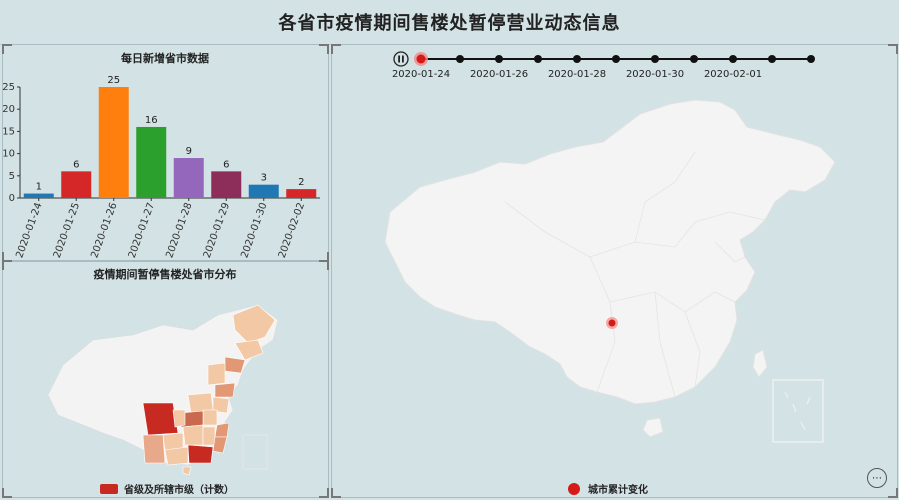 The width and height of the screenshot is (899, 500). What do you see at coordinates (176, 456) in the screenshot?
I see `province-guangxi` at bounding box center [176, 456].